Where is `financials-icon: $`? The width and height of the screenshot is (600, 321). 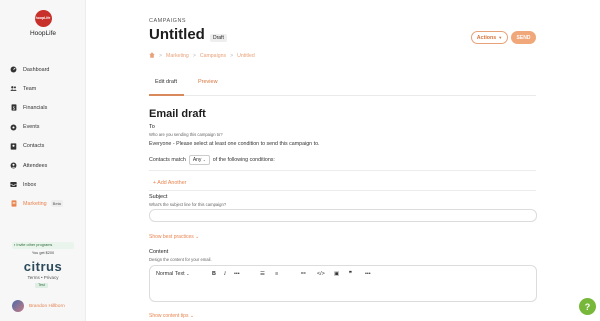 financials-icon: $ is located at coordinates (13, 108).